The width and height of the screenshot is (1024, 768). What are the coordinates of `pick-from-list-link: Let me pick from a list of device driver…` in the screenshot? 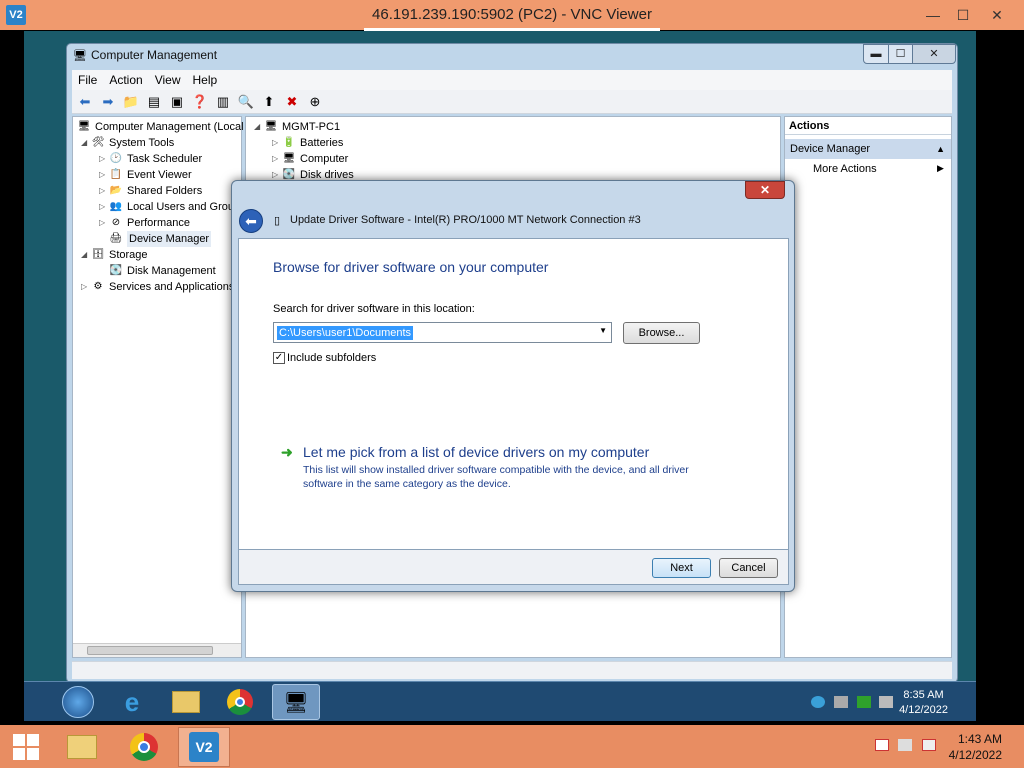 It's located at (476, 452).